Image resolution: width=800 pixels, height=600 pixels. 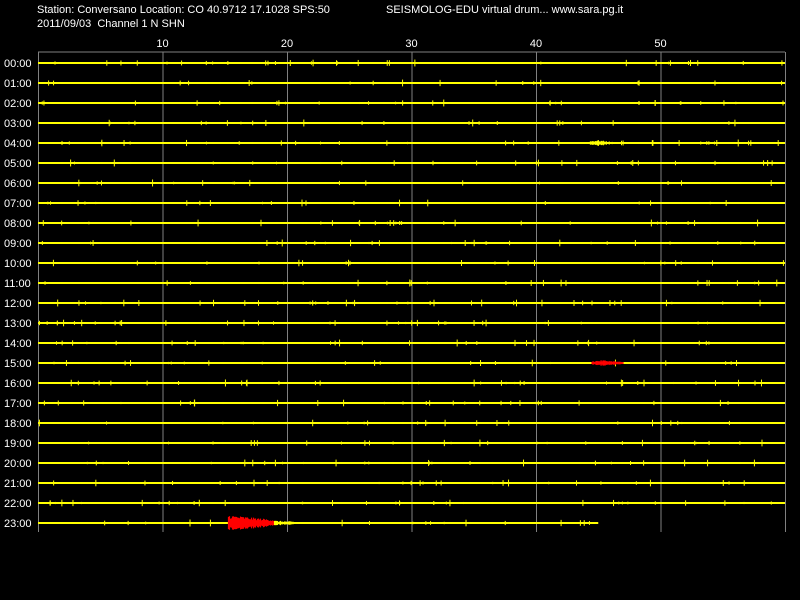 I want to click on hour-label: 08:00, so click(x=18, y=224).